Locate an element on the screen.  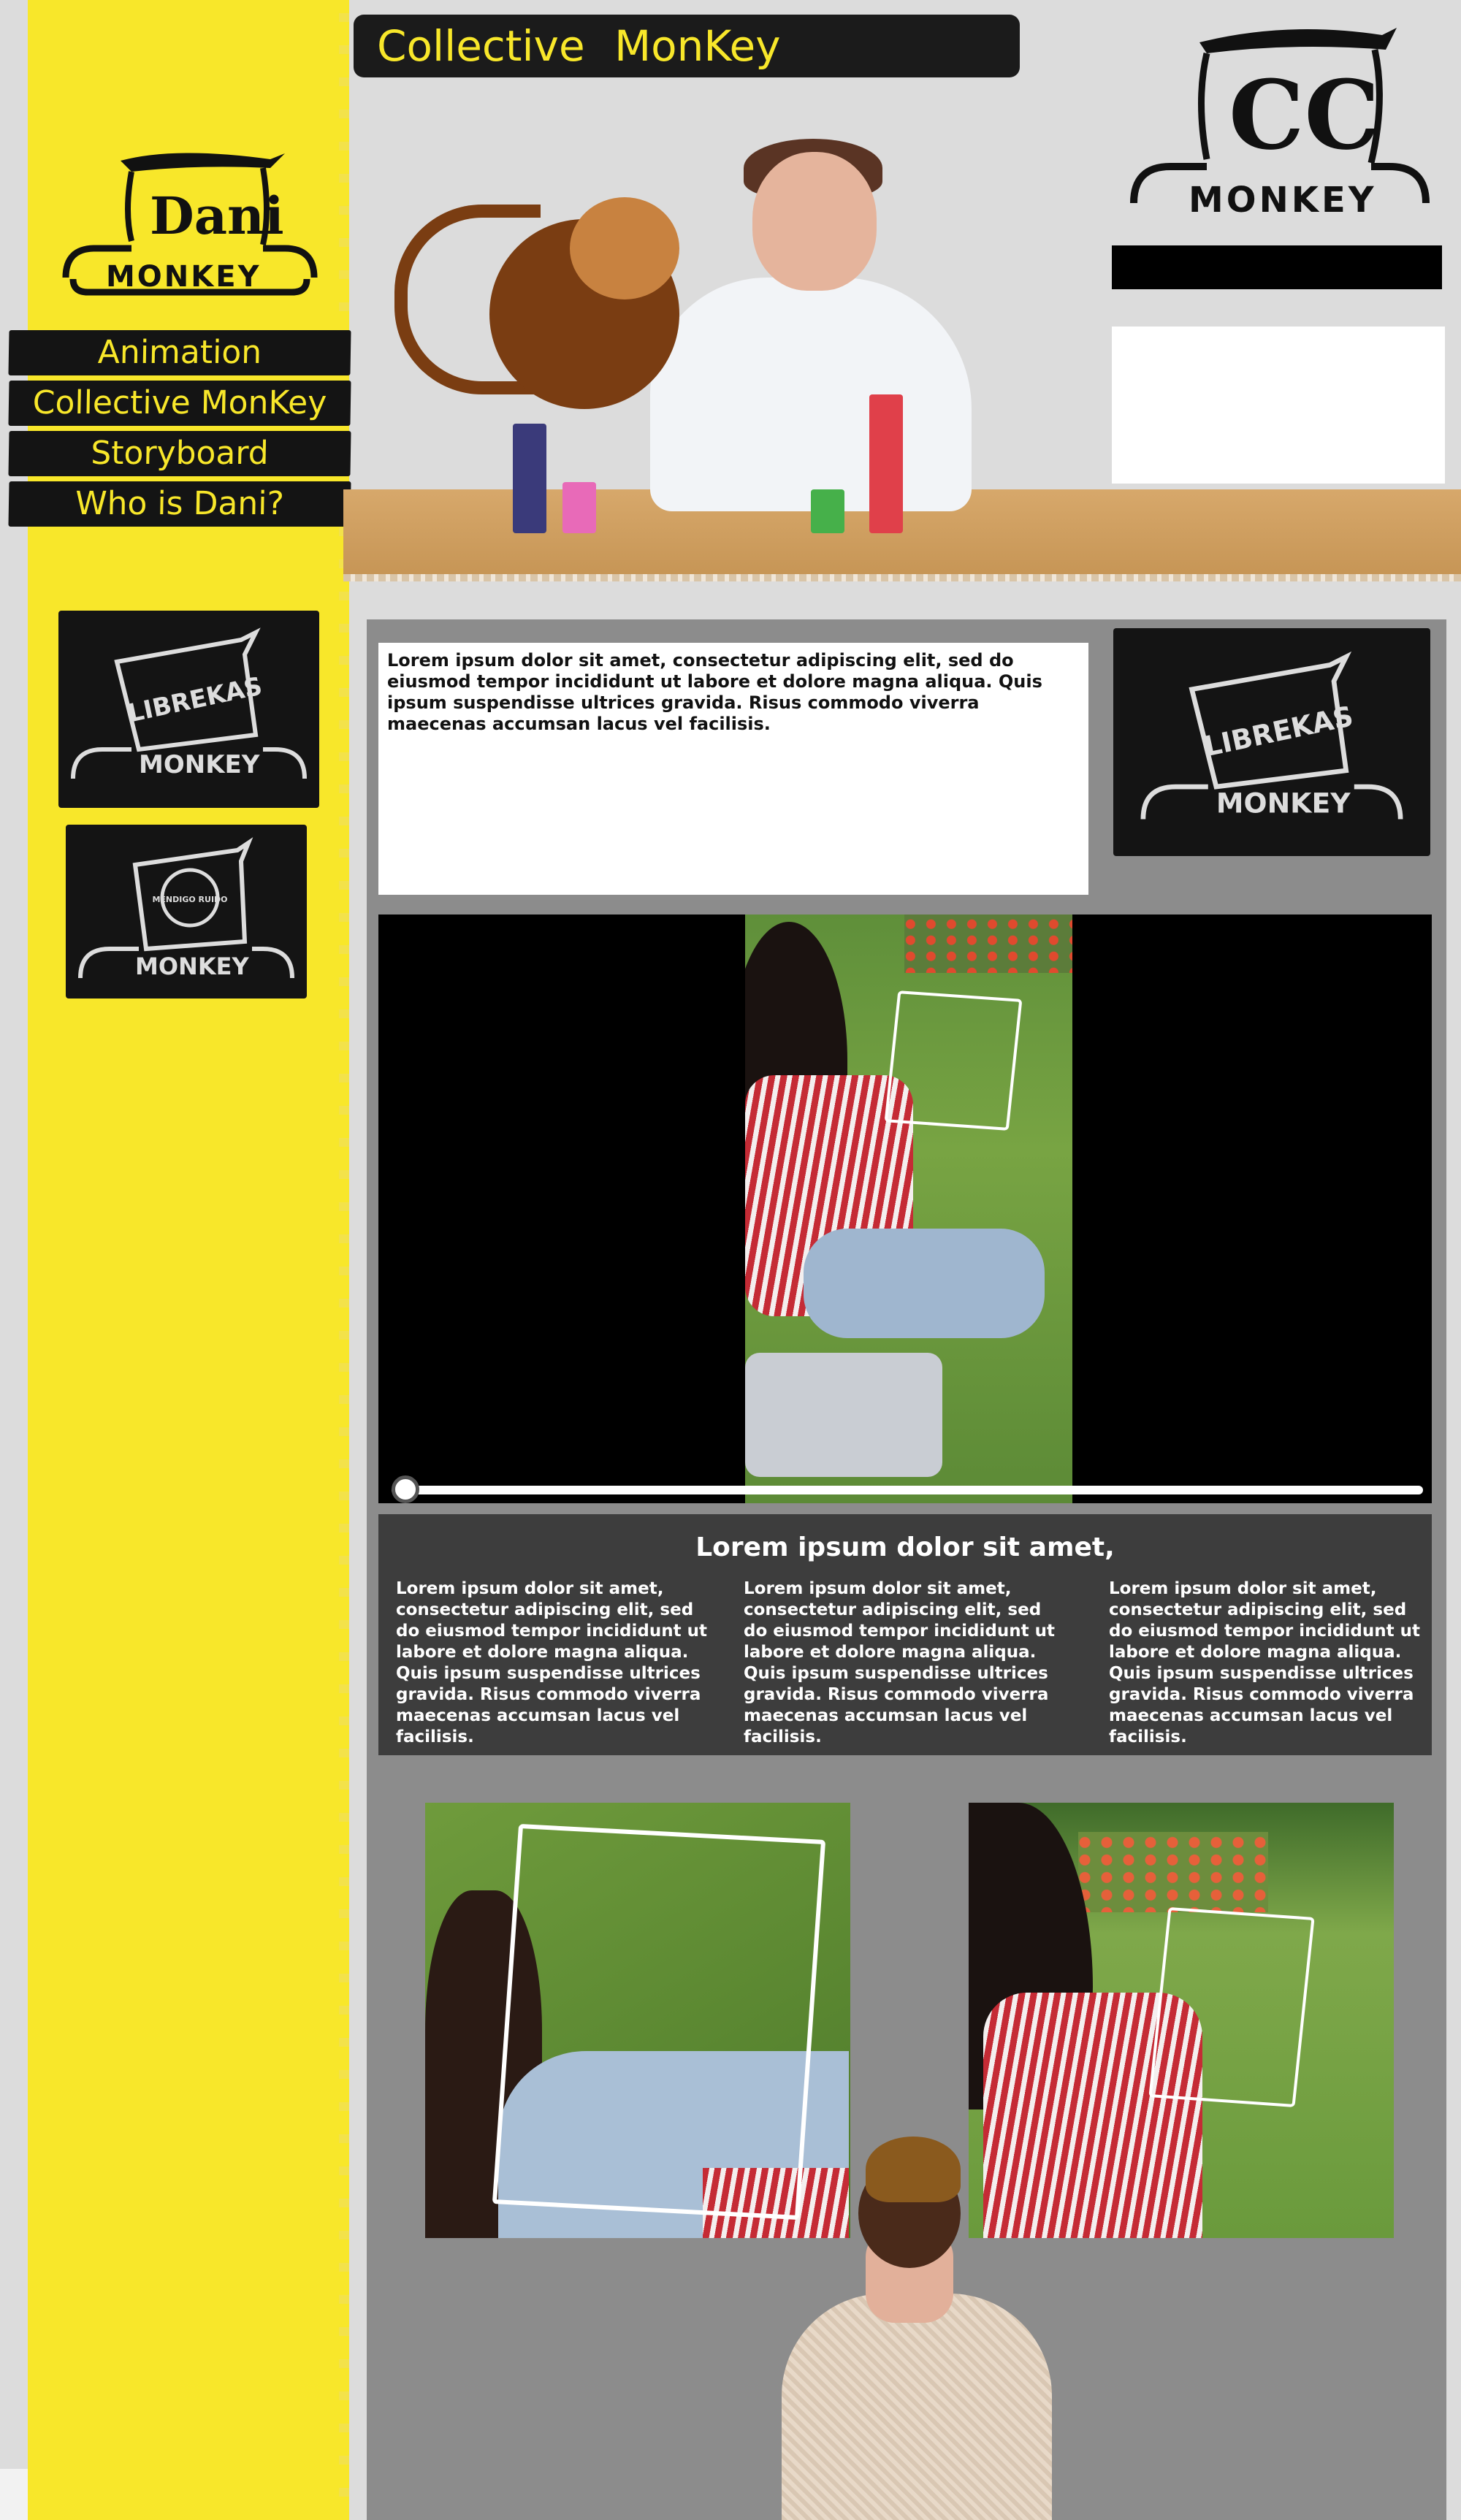
librekas-logo-text: LIBREKAS is located at coordinates (195, 699).